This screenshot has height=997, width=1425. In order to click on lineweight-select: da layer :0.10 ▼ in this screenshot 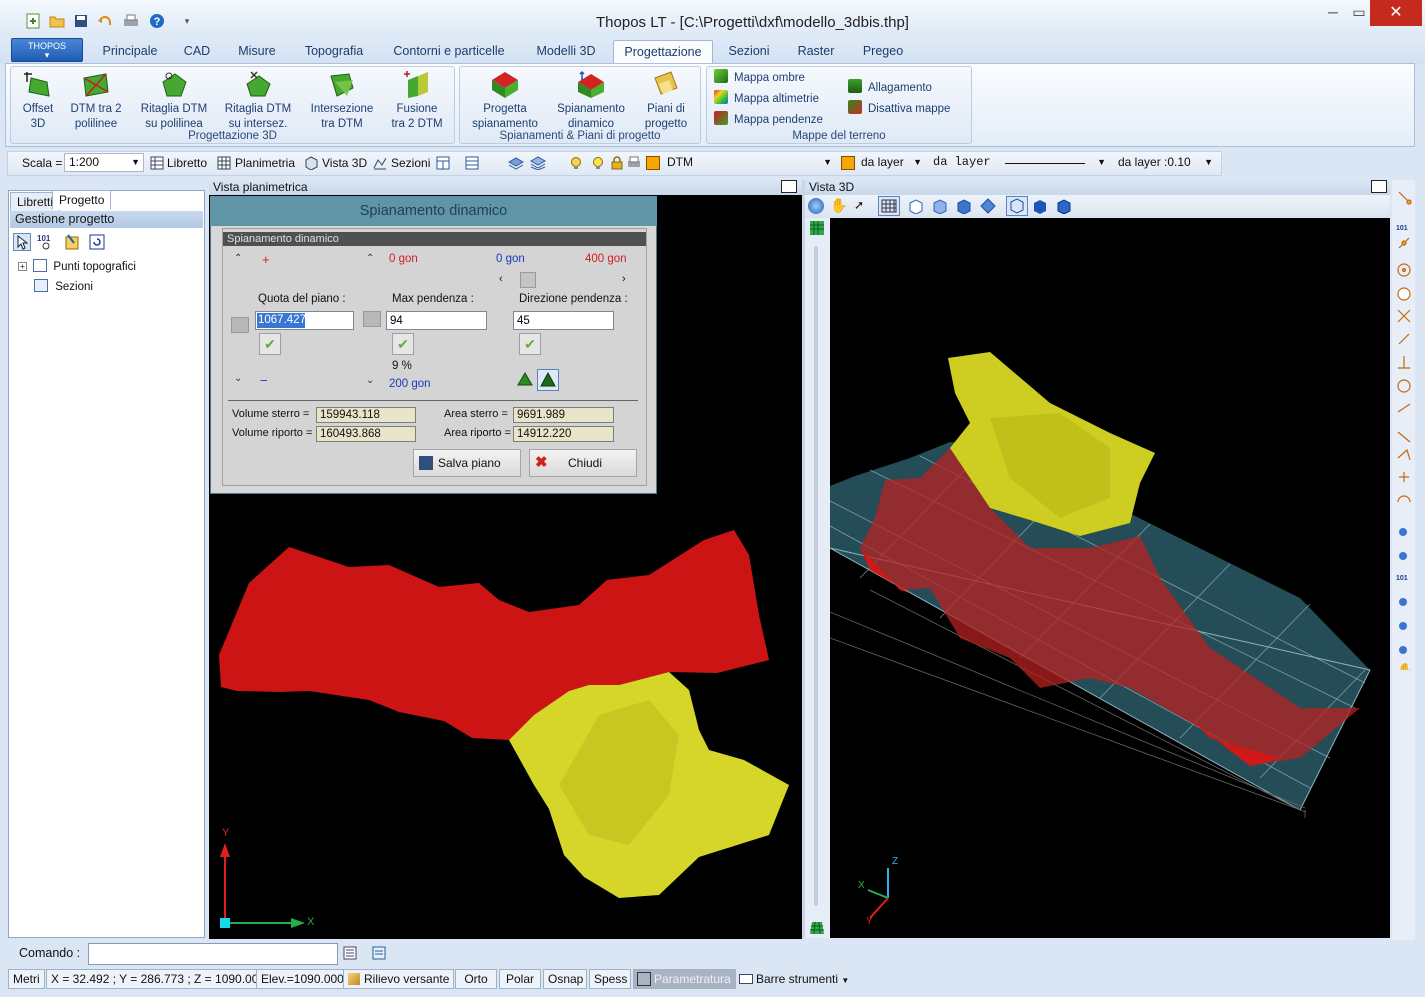, I will do `click(1165, 162)`.